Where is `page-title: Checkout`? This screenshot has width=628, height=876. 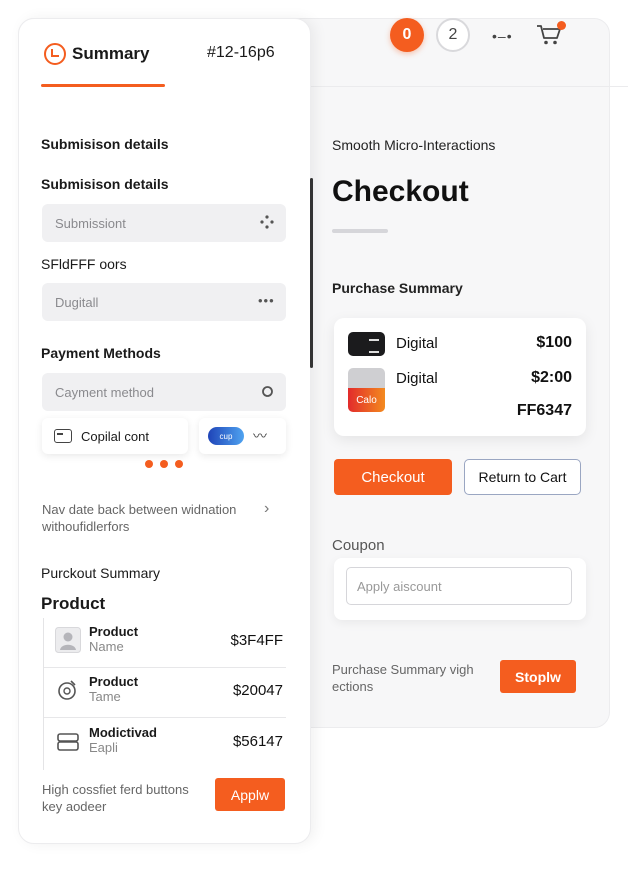
page-title: Checkout is located at coordinates (400, 191).